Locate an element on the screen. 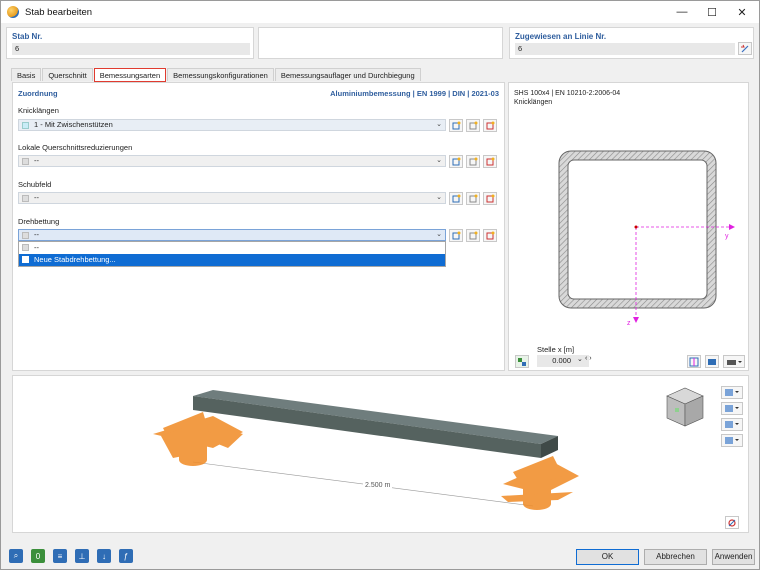  table-icon: ≡ is located at coordinates (60, 556).